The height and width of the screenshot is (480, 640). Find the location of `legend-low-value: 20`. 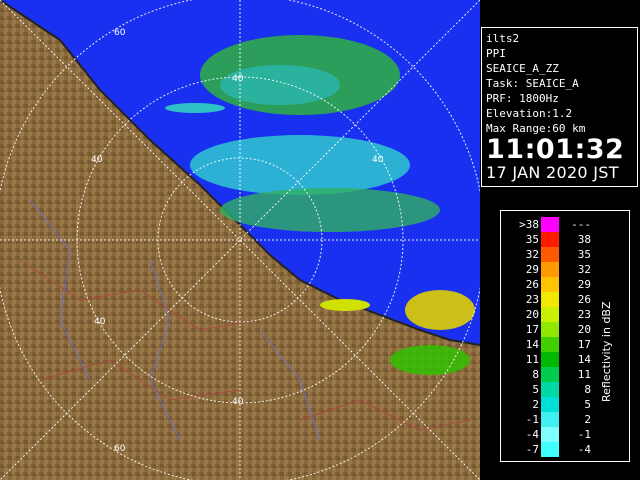

legend-low-value: 20 is located at coordinates (532, 314).